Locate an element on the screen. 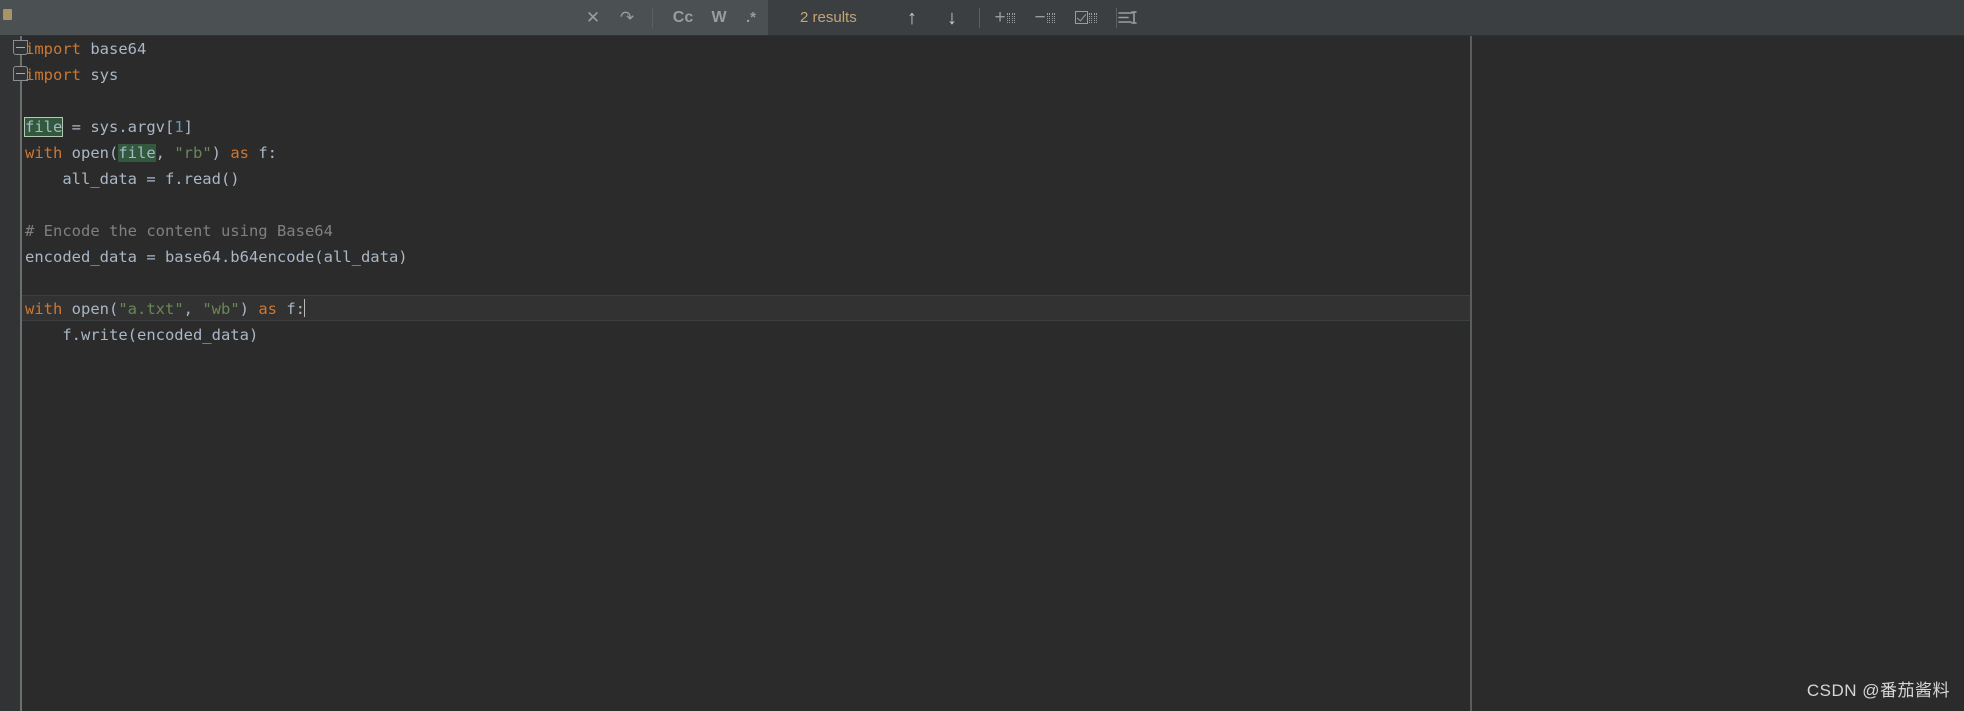  find-next-button: ↓ is located at coordinates (952, 17).